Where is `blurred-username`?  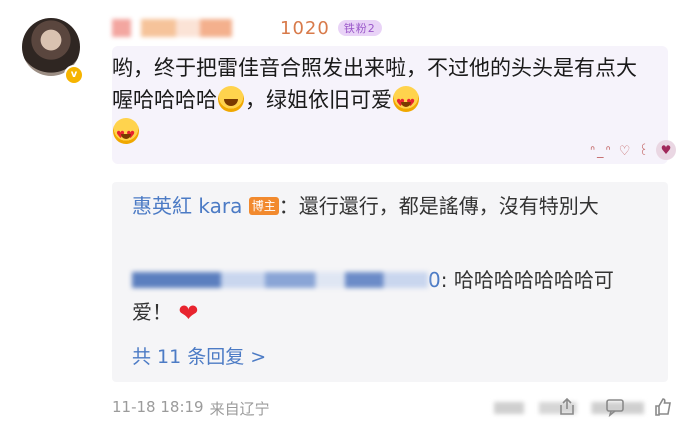 blurred-username is located at coordinates (192, 28).